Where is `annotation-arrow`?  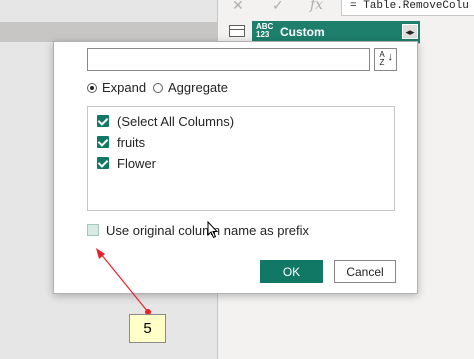
annotation-arrow is located at coordinates (123, 281).